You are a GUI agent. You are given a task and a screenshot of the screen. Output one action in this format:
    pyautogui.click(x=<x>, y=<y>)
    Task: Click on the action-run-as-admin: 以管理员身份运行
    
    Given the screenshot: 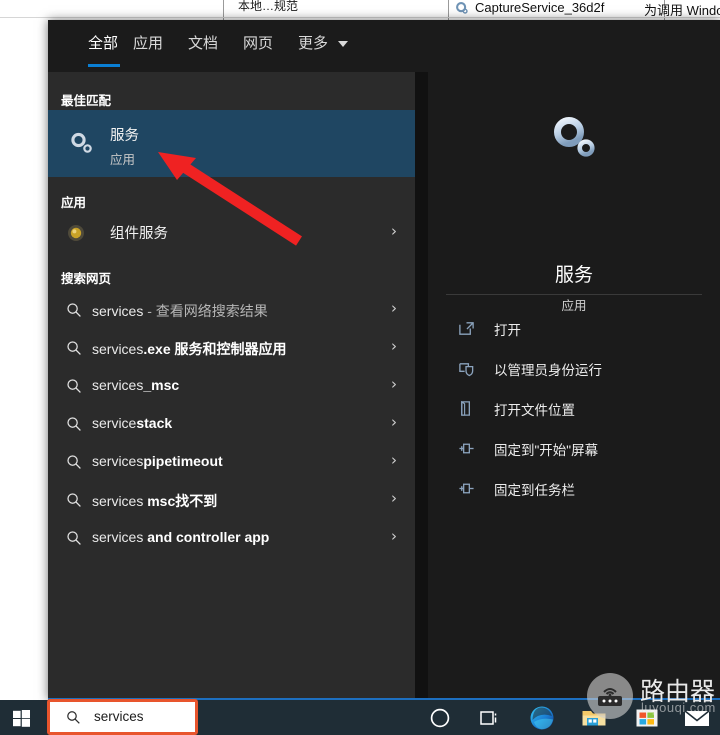 What is the action you would take?
    pyautogui.click(x=574, y=368)
    